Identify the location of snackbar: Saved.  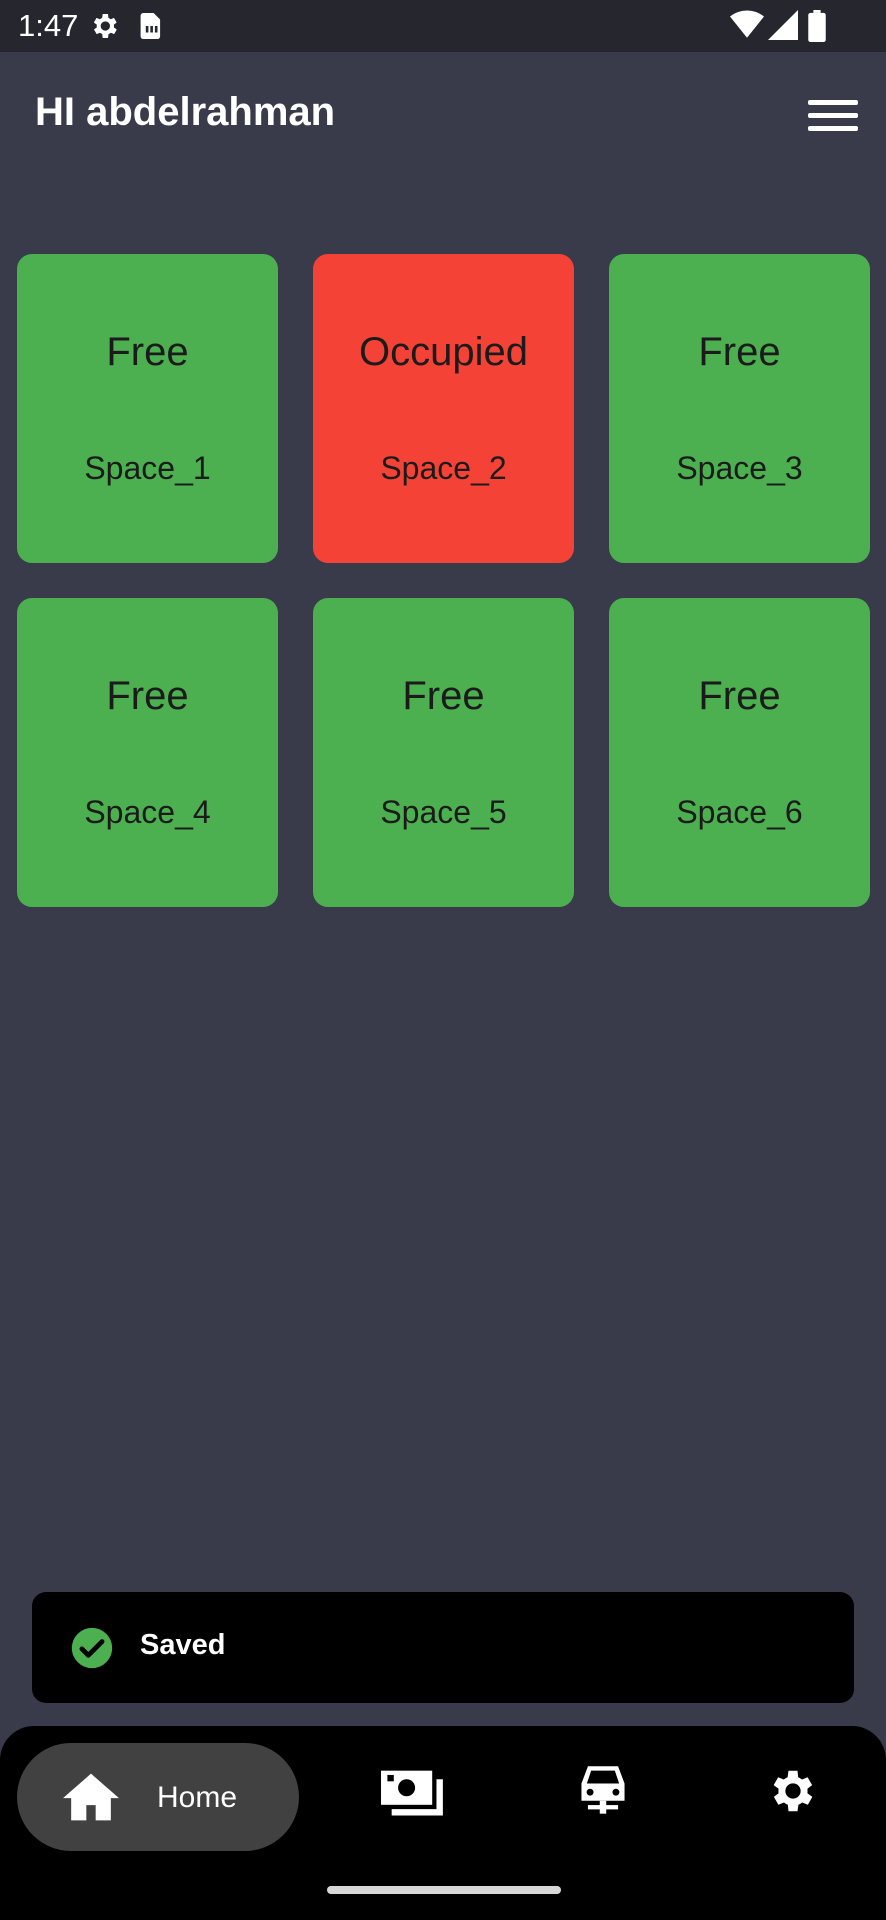
(443, 1647).